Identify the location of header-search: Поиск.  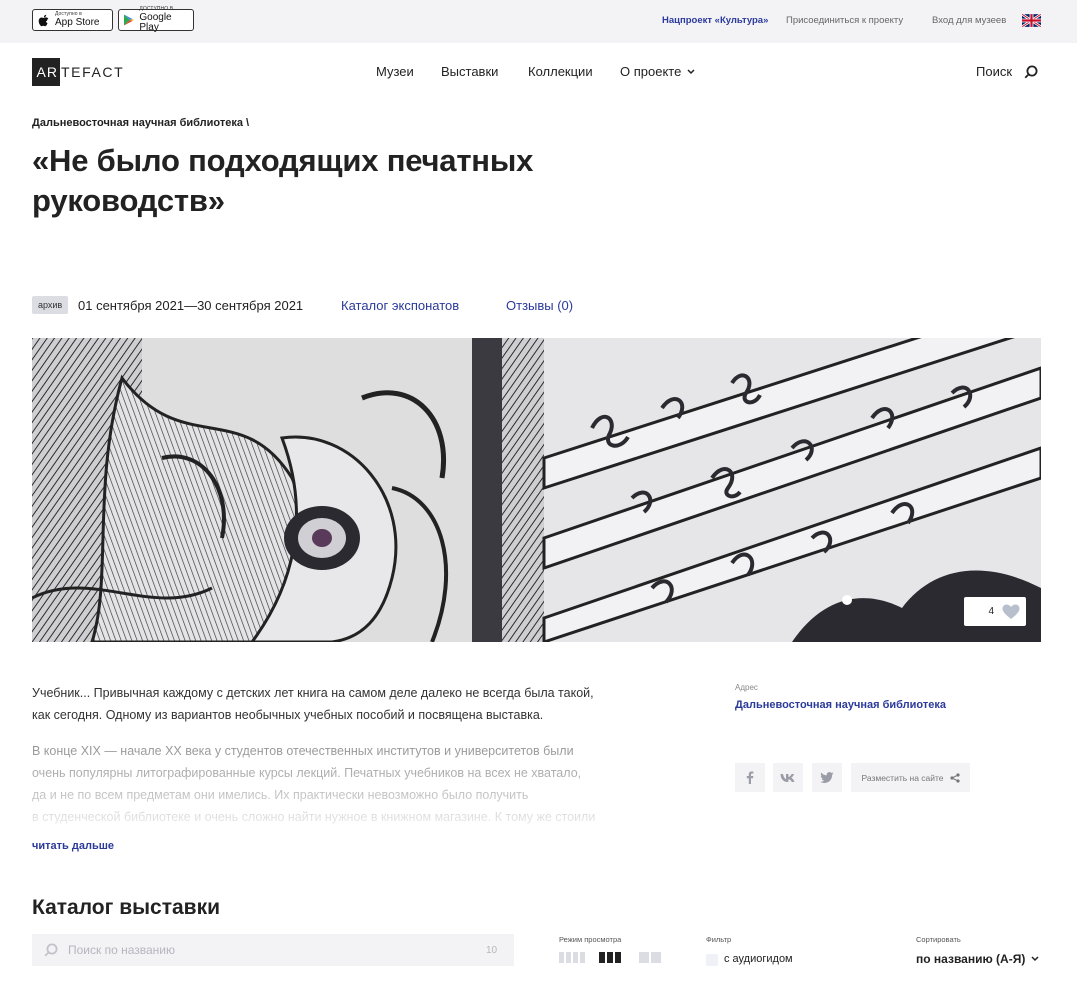
(1007, 71).